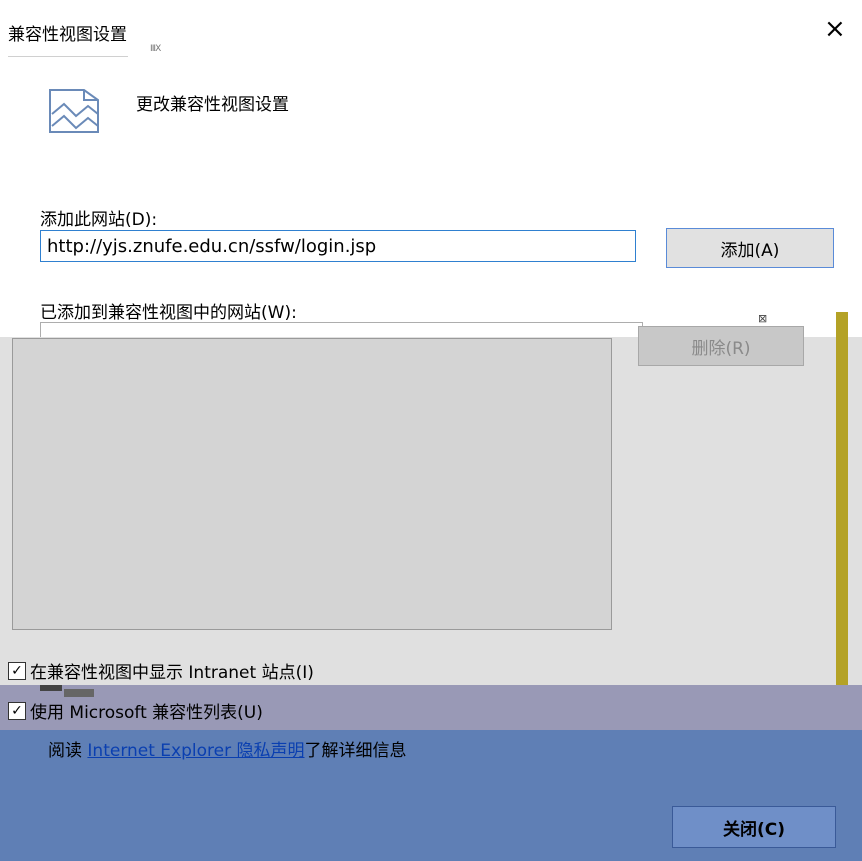 The width and height of the screenshot is (862, 861). I want to click on privacy-text: 阅读 Internet Explorer 隐私声明了解详细信息, so click(227, 748).